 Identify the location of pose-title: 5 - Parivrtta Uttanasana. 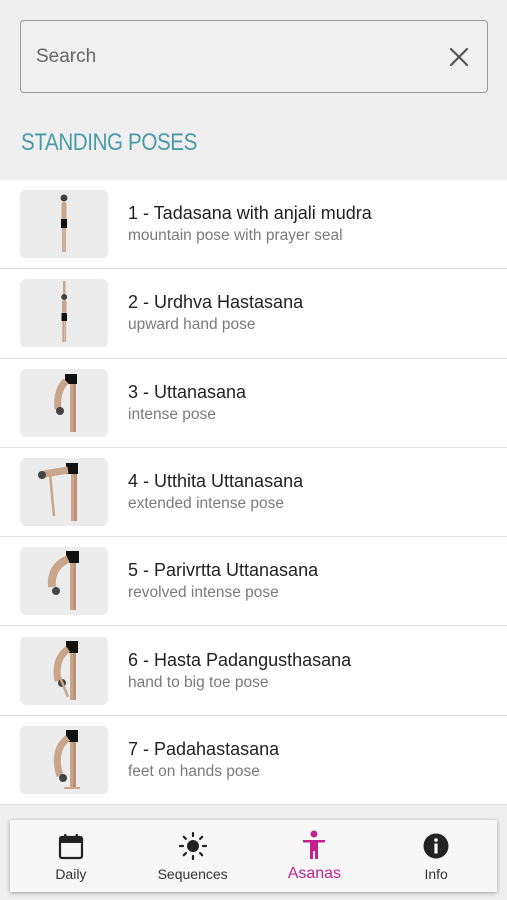
(223, 570).